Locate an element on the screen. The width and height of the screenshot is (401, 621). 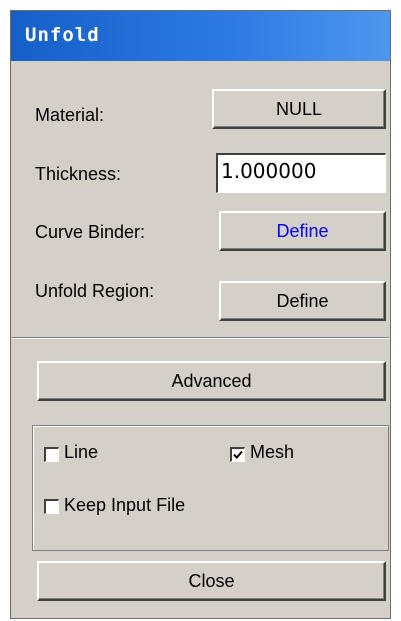
mesh-checkbox is located at coordinates (237, 454).